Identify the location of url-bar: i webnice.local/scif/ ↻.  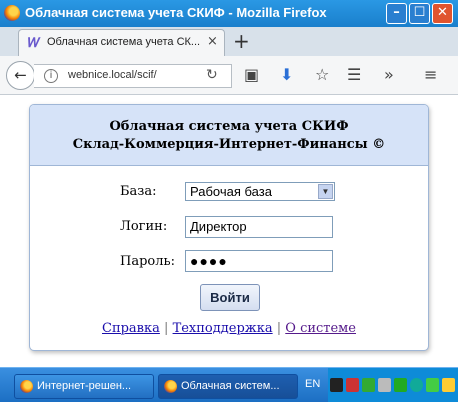
(133, 76).